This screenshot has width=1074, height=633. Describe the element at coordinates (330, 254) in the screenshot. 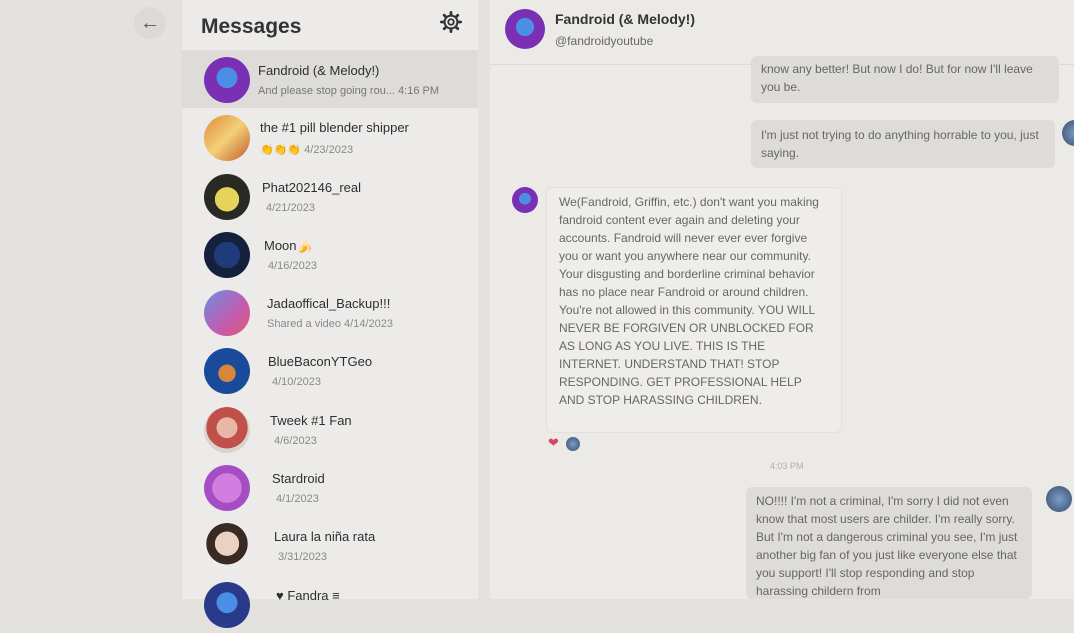

I see `conversation-item: Moon🍌 4/16/2023` at that location.